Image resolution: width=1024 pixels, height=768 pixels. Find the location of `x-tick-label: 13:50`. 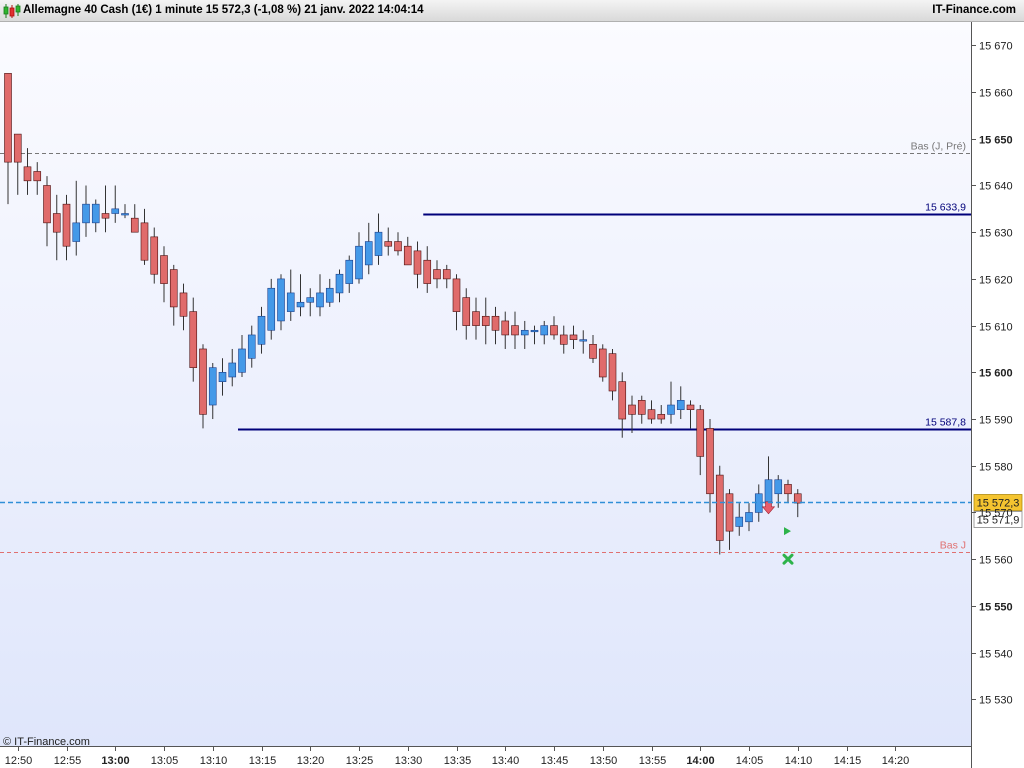

x-tick-label: 13:50 is located at coordinates (604, 761).